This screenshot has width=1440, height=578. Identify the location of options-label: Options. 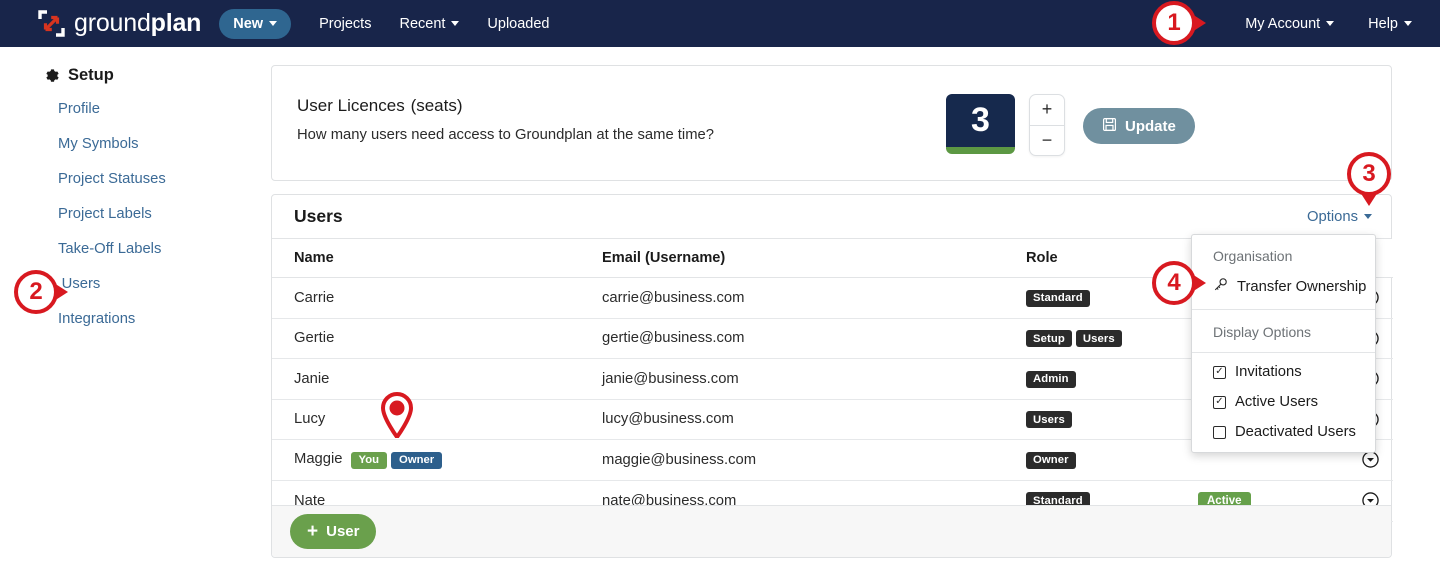
(1332, 216).